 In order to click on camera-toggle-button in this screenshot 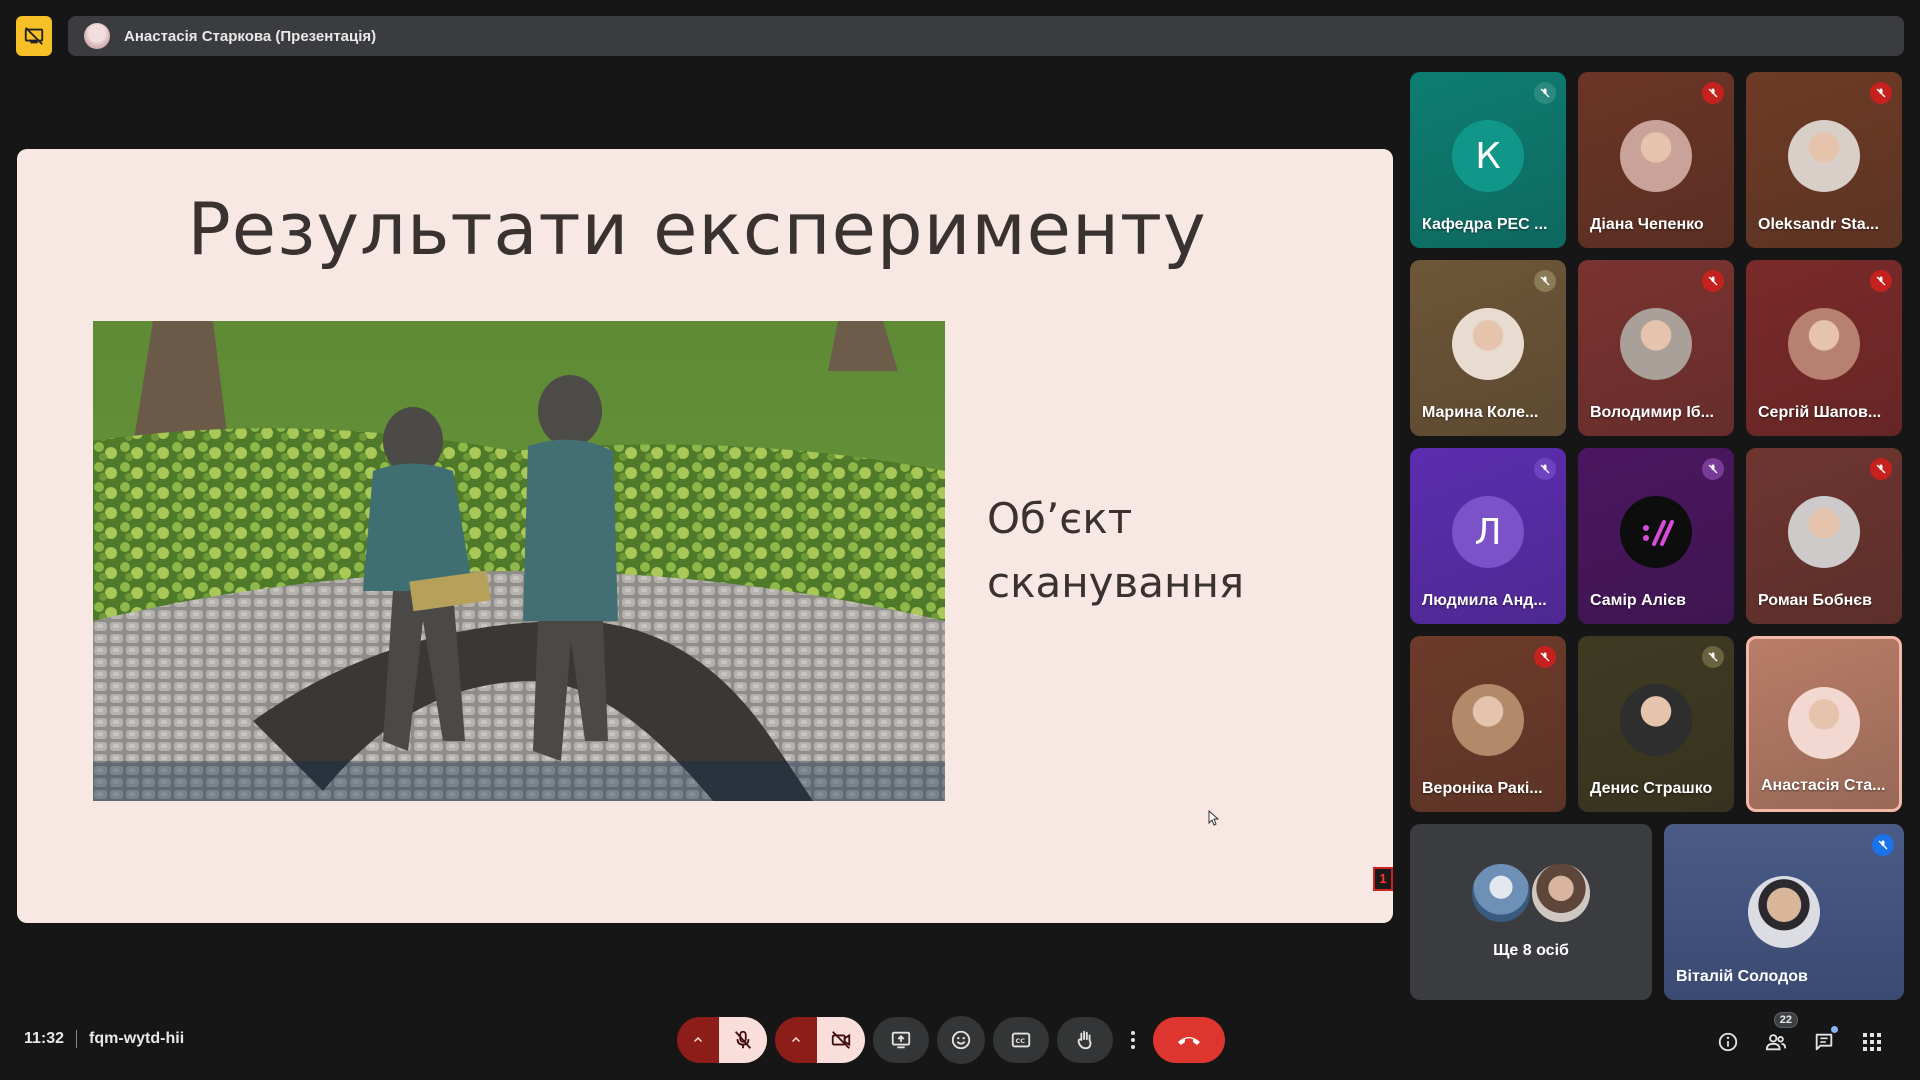, I will do `click(841, 1040)`.